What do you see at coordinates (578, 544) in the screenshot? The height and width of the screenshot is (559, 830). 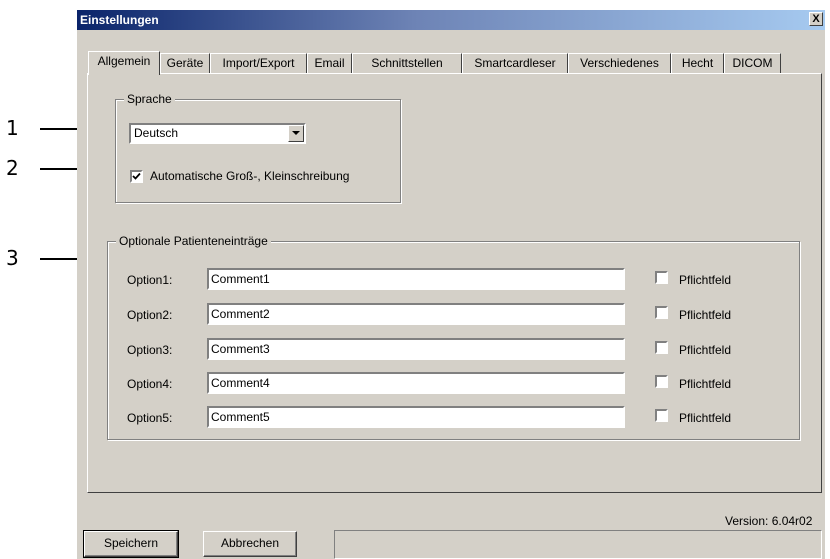 I see `status-field` at bounding box center [578, 544].